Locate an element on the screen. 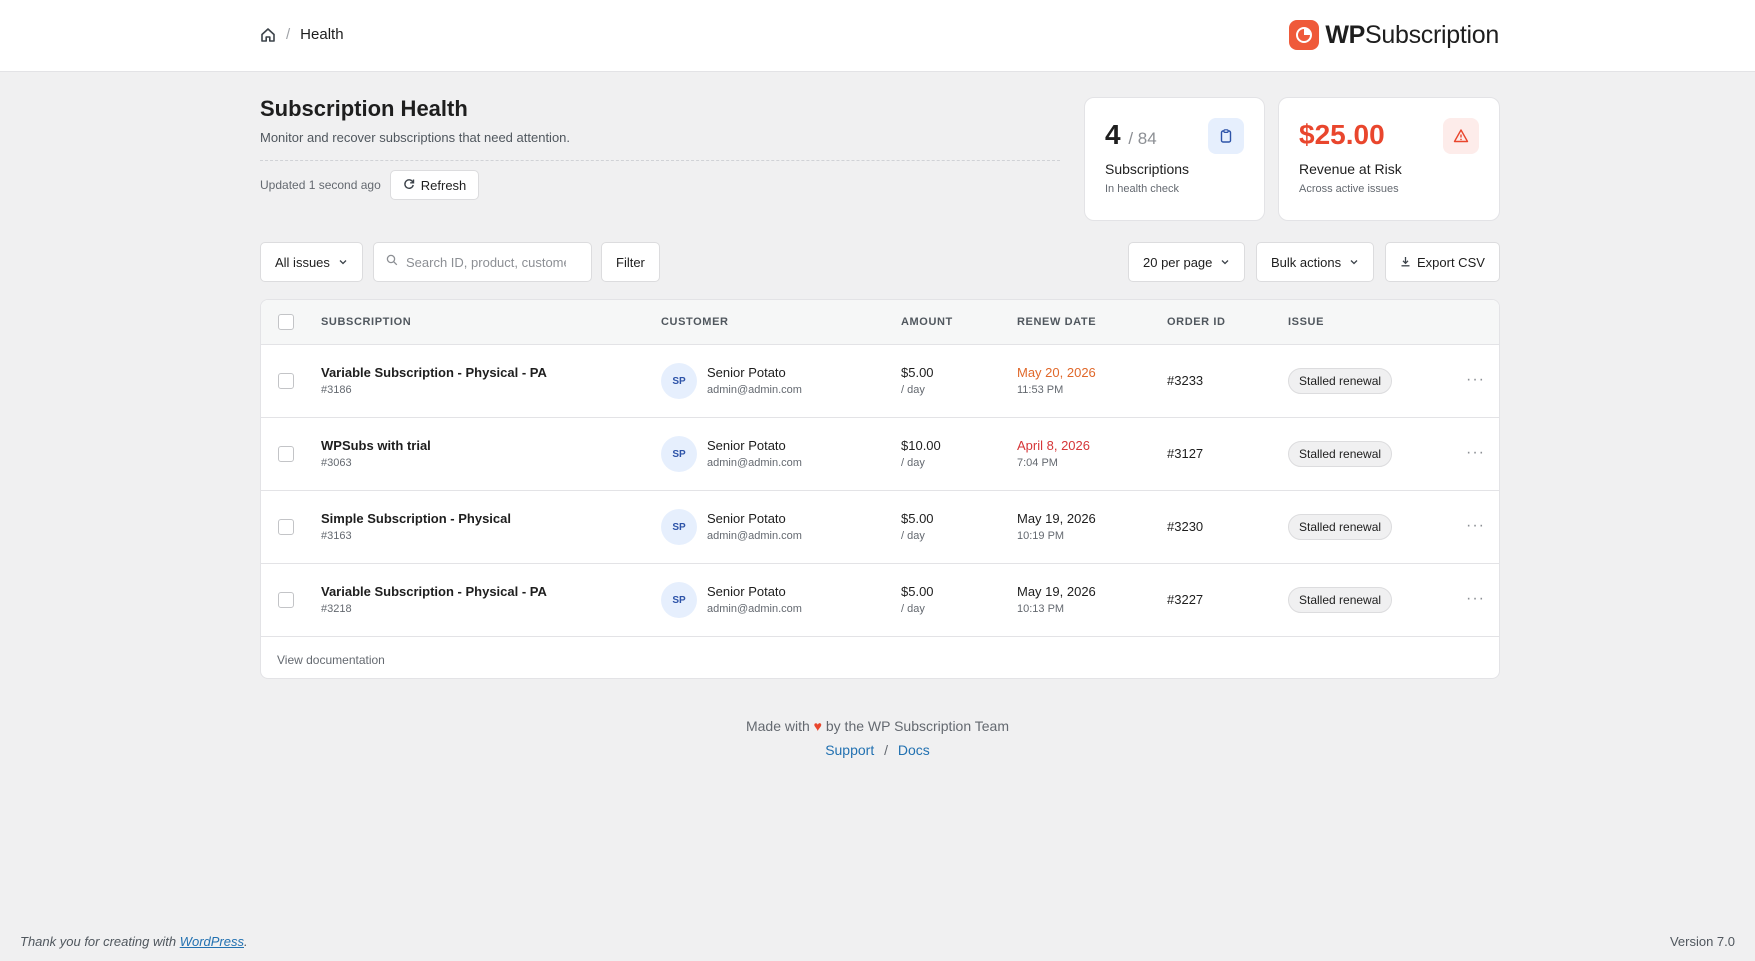  breadcrumb: / Health is located at coordinates (302, 34).